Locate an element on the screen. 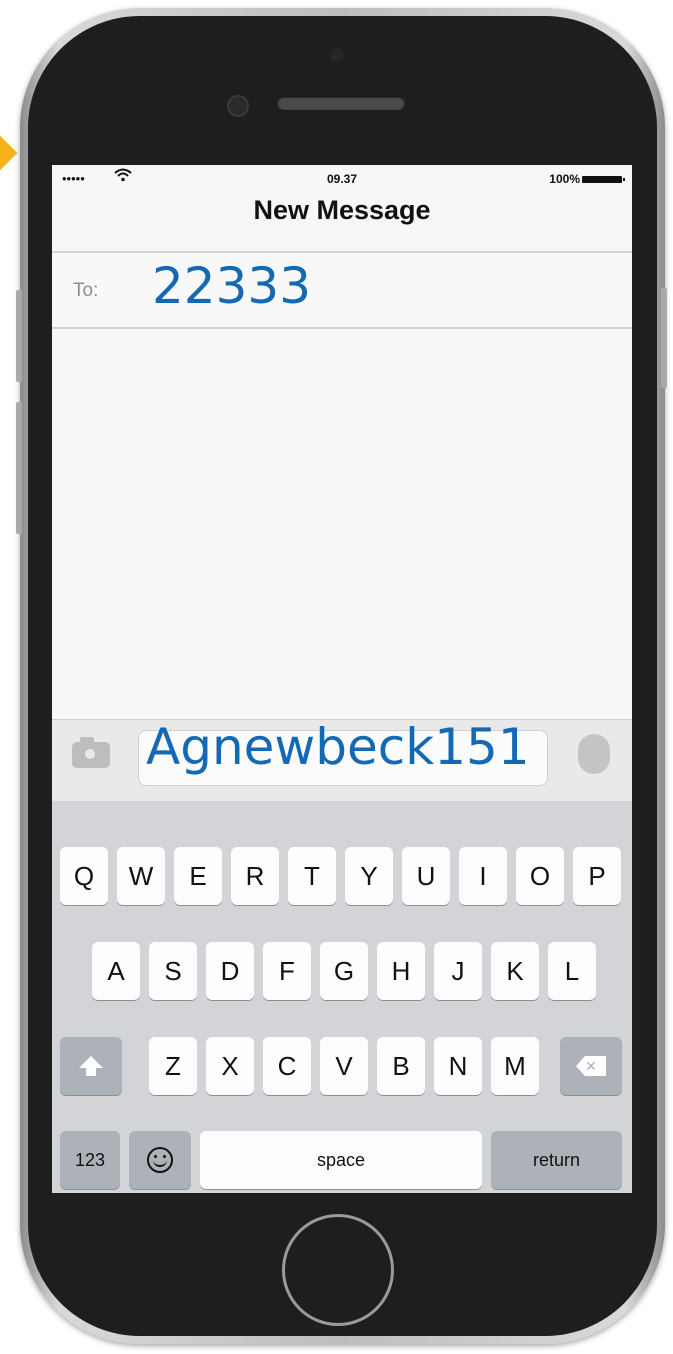 This screenshot has height=1354, width=673. key-p: P is located at coordinates (597, 876).